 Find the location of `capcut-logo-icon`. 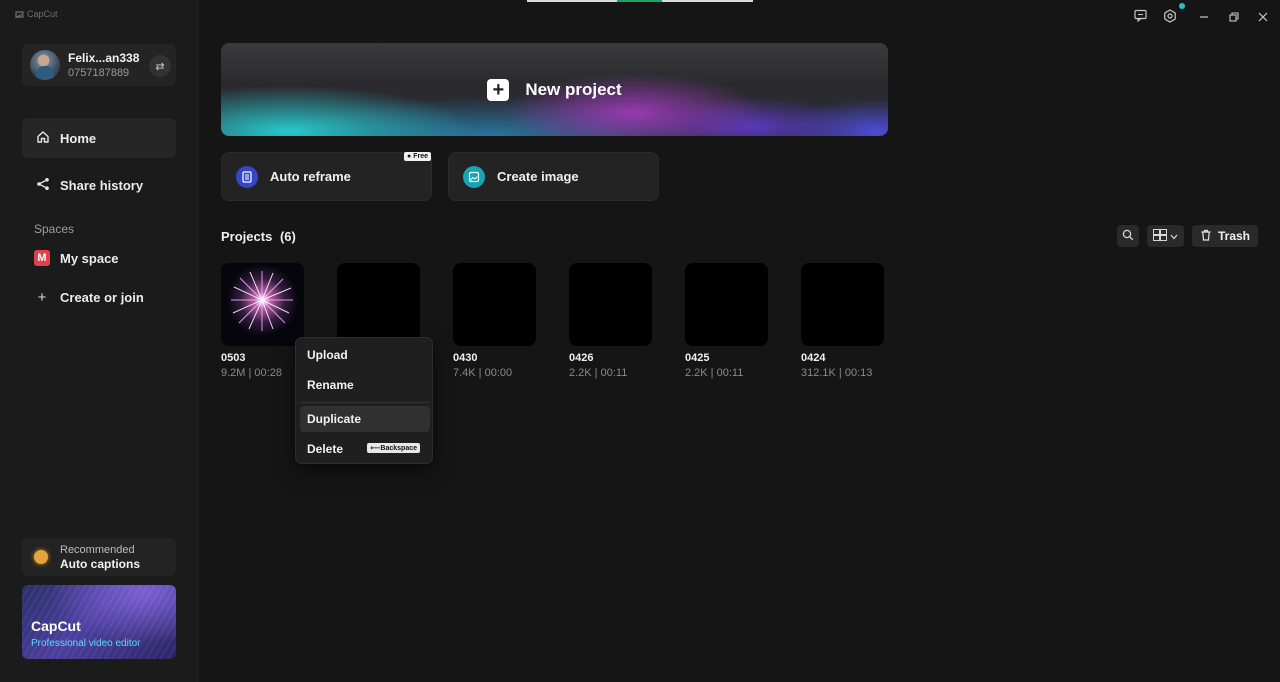

capcut-logo-icon is located at coordinates (19, 14).